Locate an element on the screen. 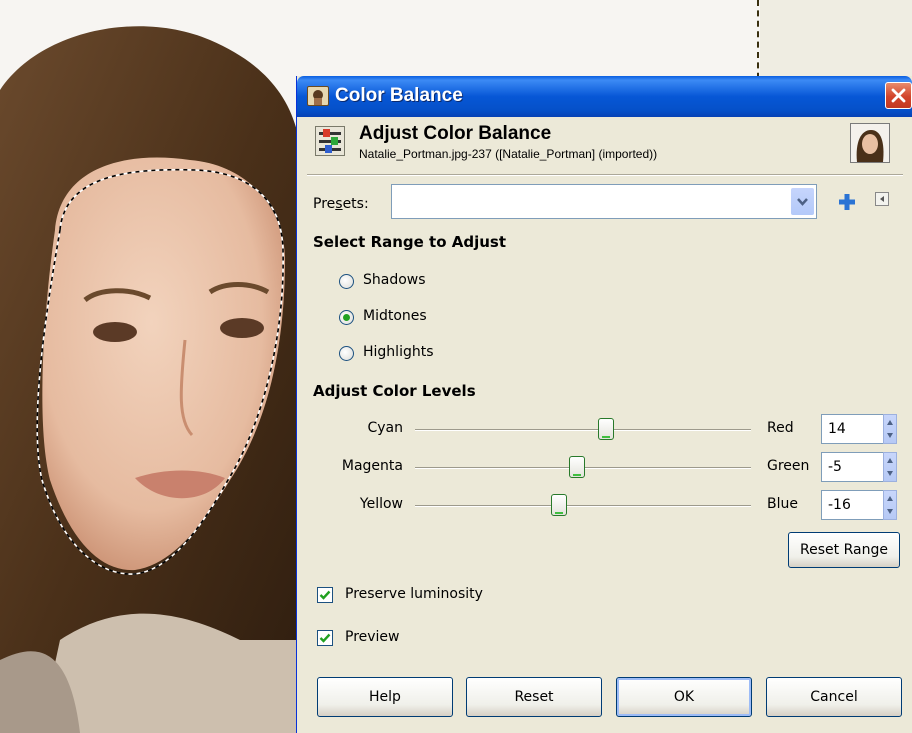 The width and height of the screenshot is (912, 733). radio-selected-dot is located at coordinates (346, 317).